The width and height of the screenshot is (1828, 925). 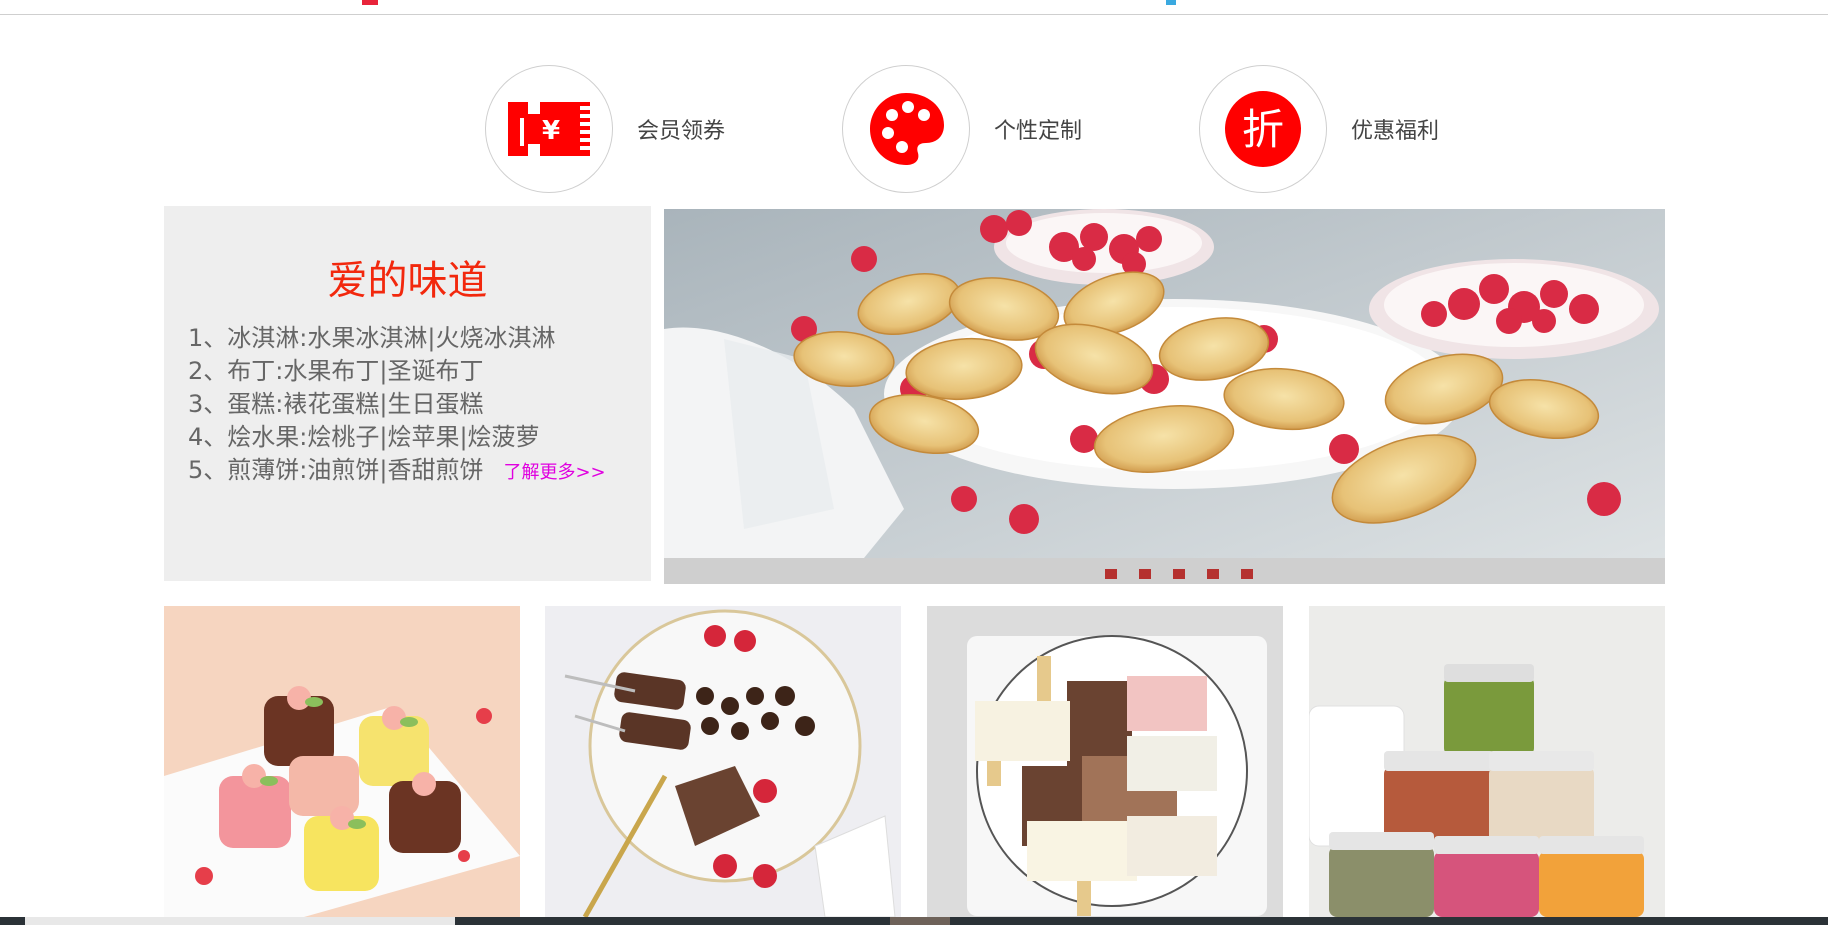 I want to click on palette-icon, so click(x=907, y=129).